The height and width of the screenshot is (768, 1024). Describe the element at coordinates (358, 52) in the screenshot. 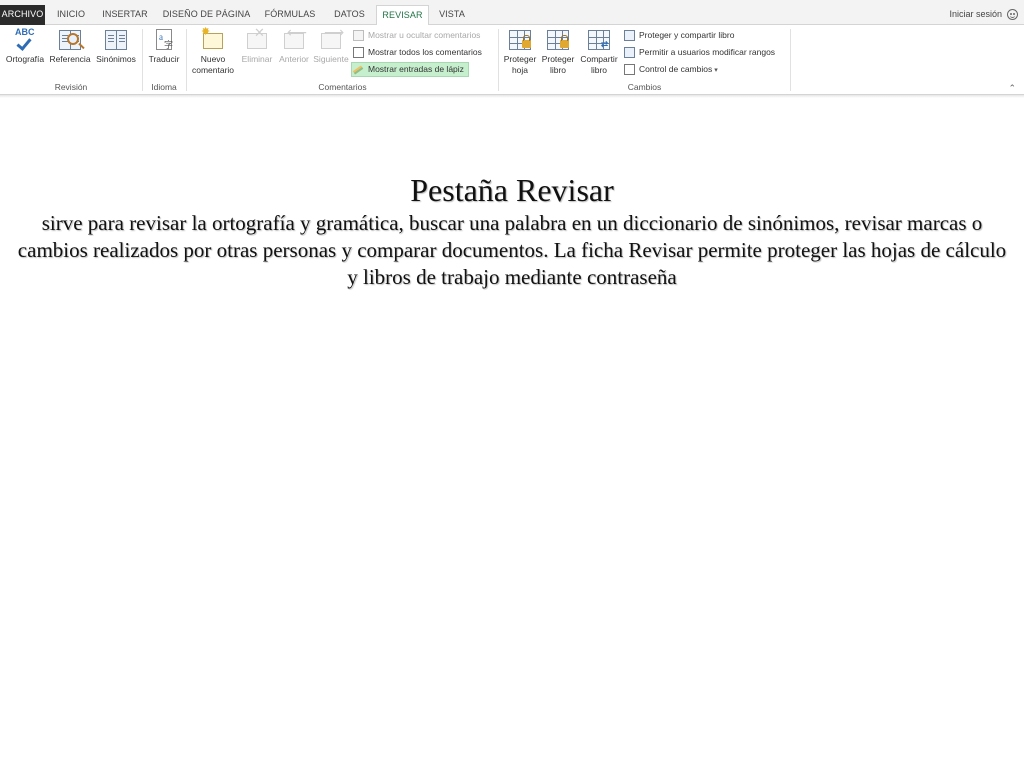

I see `comments-icon` at that location.